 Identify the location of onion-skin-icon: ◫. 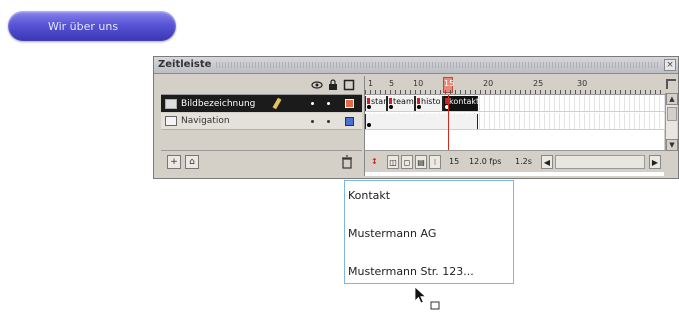
(393, 162).